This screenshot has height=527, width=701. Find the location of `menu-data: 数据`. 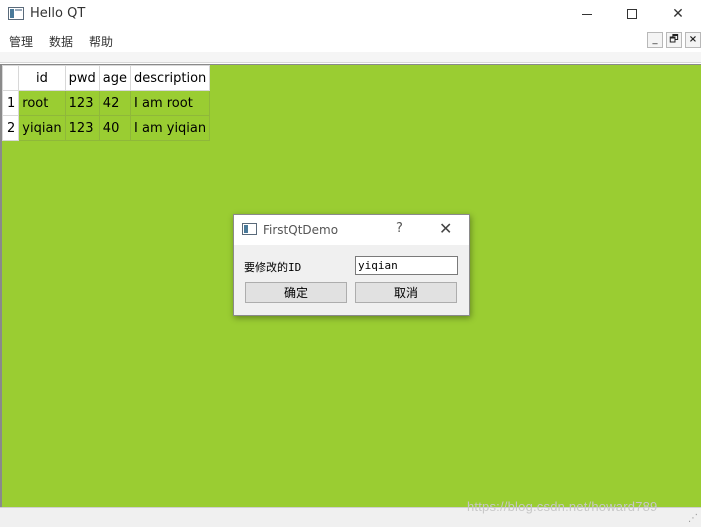

menu-data: 数据 is located at coordinates (61, 41).